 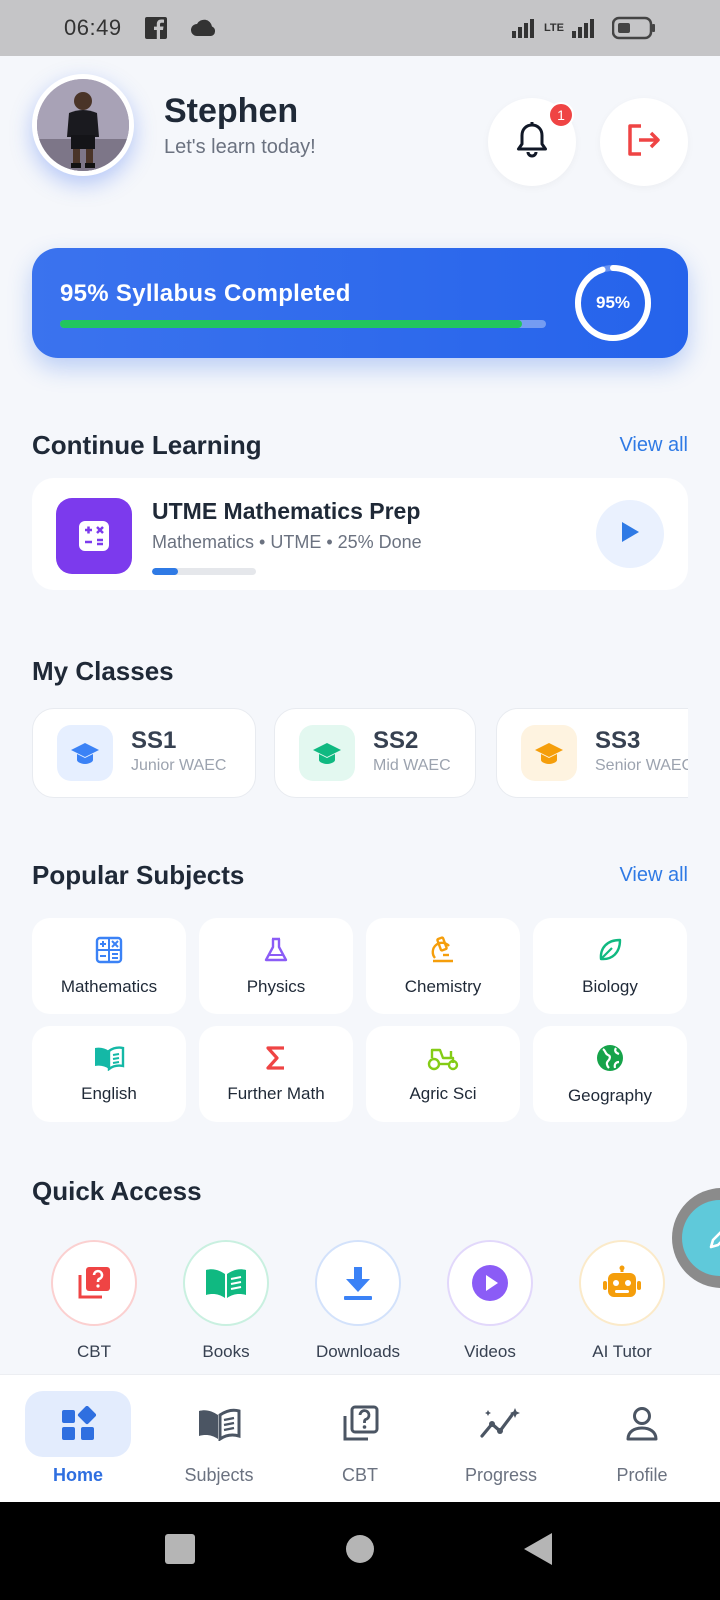 I want to click on signal-icon, so click(x=524, y=28).